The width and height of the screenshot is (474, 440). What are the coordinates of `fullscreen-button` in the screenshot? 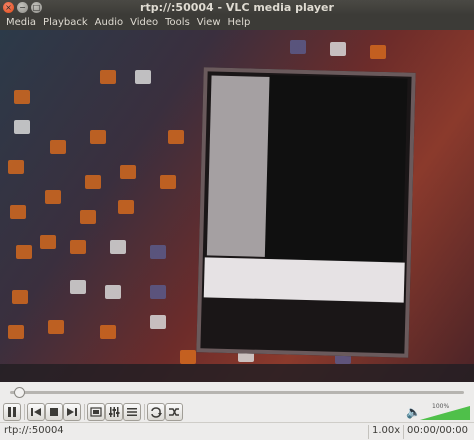 It's located at (96, 412).